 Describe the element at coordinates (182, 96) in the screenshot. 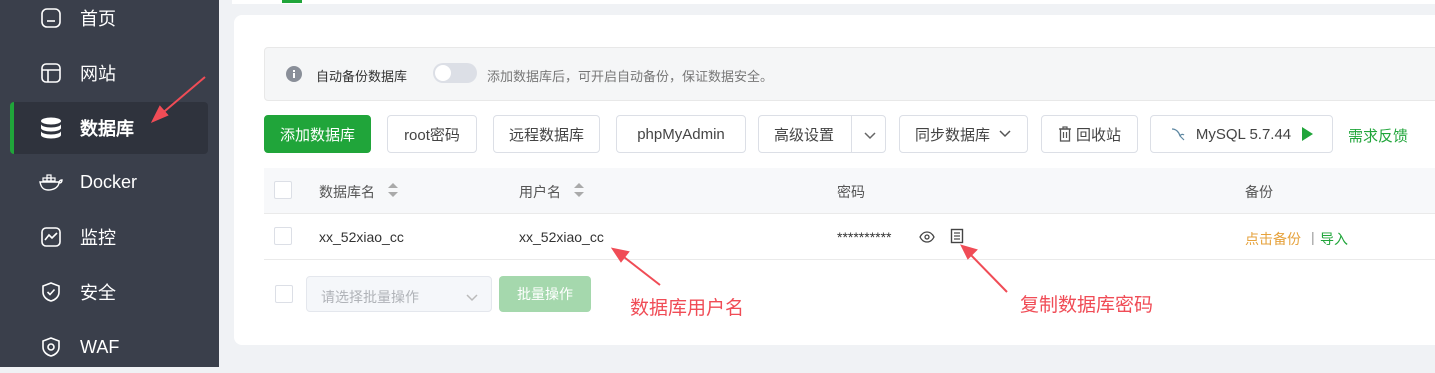

I see `arrow-to-database-menu` at that location.